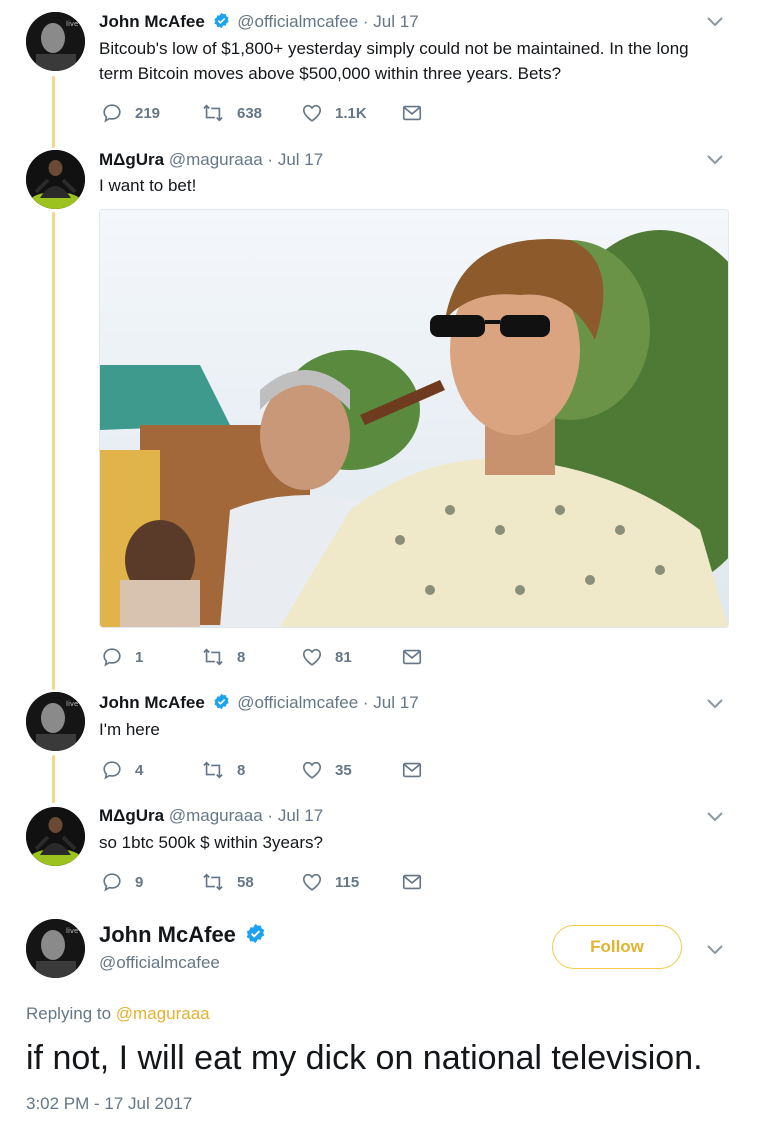 The width and height of the screenshot is (763, 1129). What do you see at coordinates (326, 770) in the screenshot?
I see `like-action: 35` at bounding box center [326, 770].